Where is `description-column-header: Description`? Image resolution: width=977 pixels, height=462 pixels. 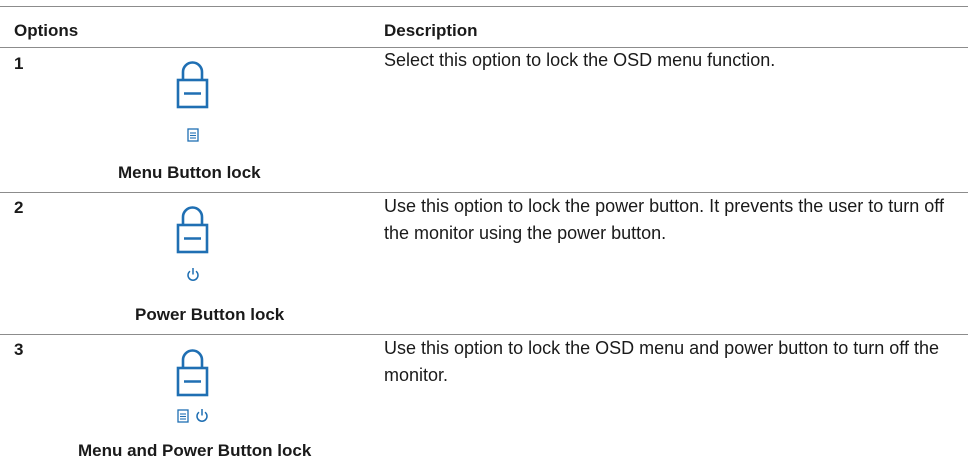 description-column-header: Description is located at coordinates (431, 30).